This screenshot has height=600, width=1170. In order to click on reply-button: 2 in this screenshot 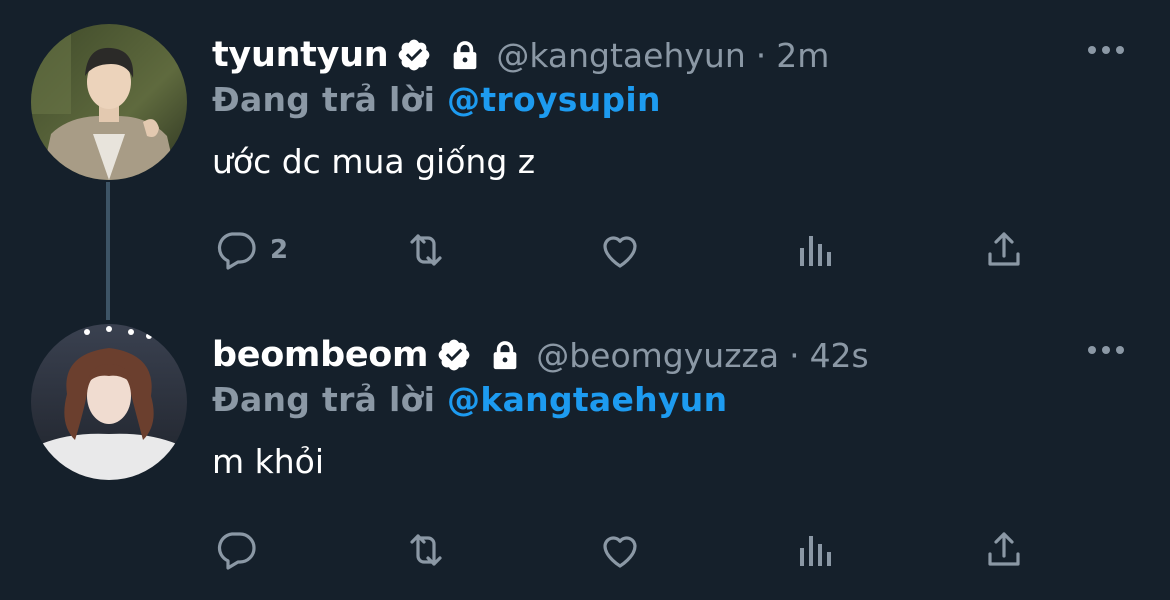, I will do `click(250, 250)`.